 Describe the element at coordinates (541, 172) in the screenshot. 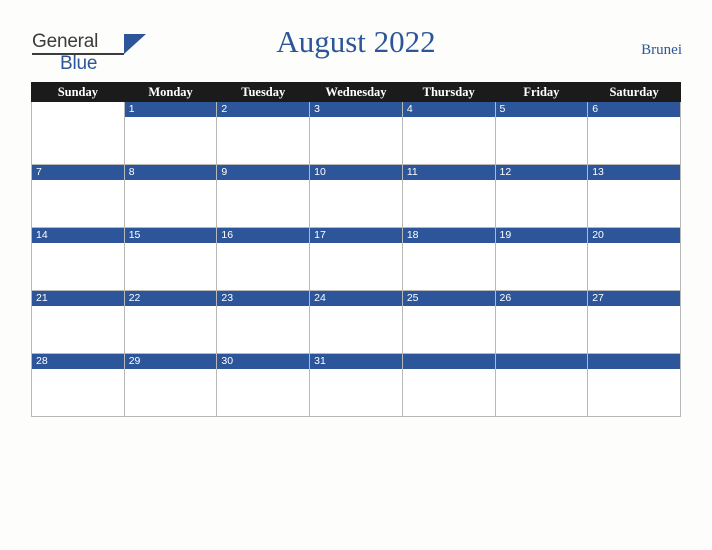

I see `day-number: 12` at that location.